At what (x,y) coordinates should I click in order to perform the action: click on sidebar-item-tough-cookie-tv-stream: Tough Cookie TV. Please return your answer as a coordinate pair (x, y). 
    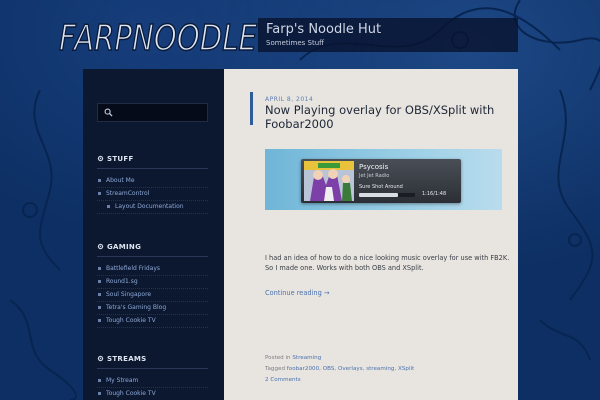
    Looking at the image, I should click on (152, 394).